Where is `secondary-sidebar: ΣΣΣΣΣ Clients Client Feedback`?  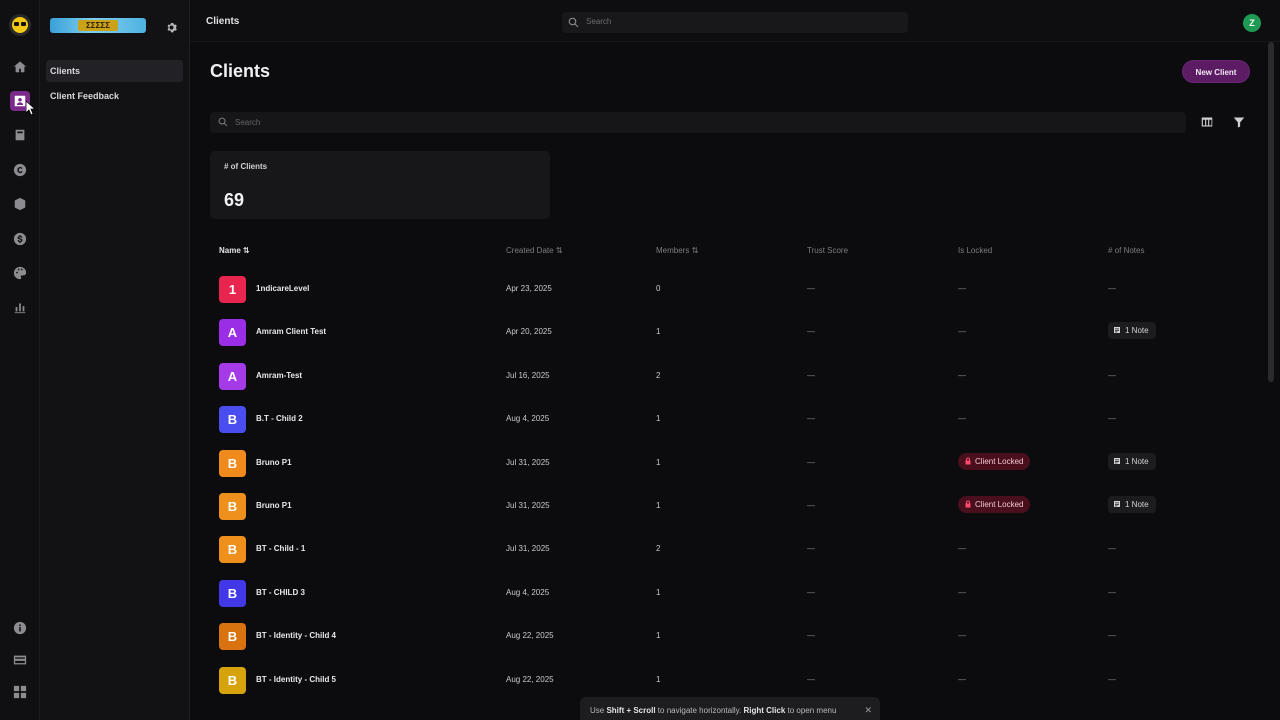 secondary-sidebar: ΣΣΣΣΣ Clients Client Feedback is located at coordinates (115, 360).